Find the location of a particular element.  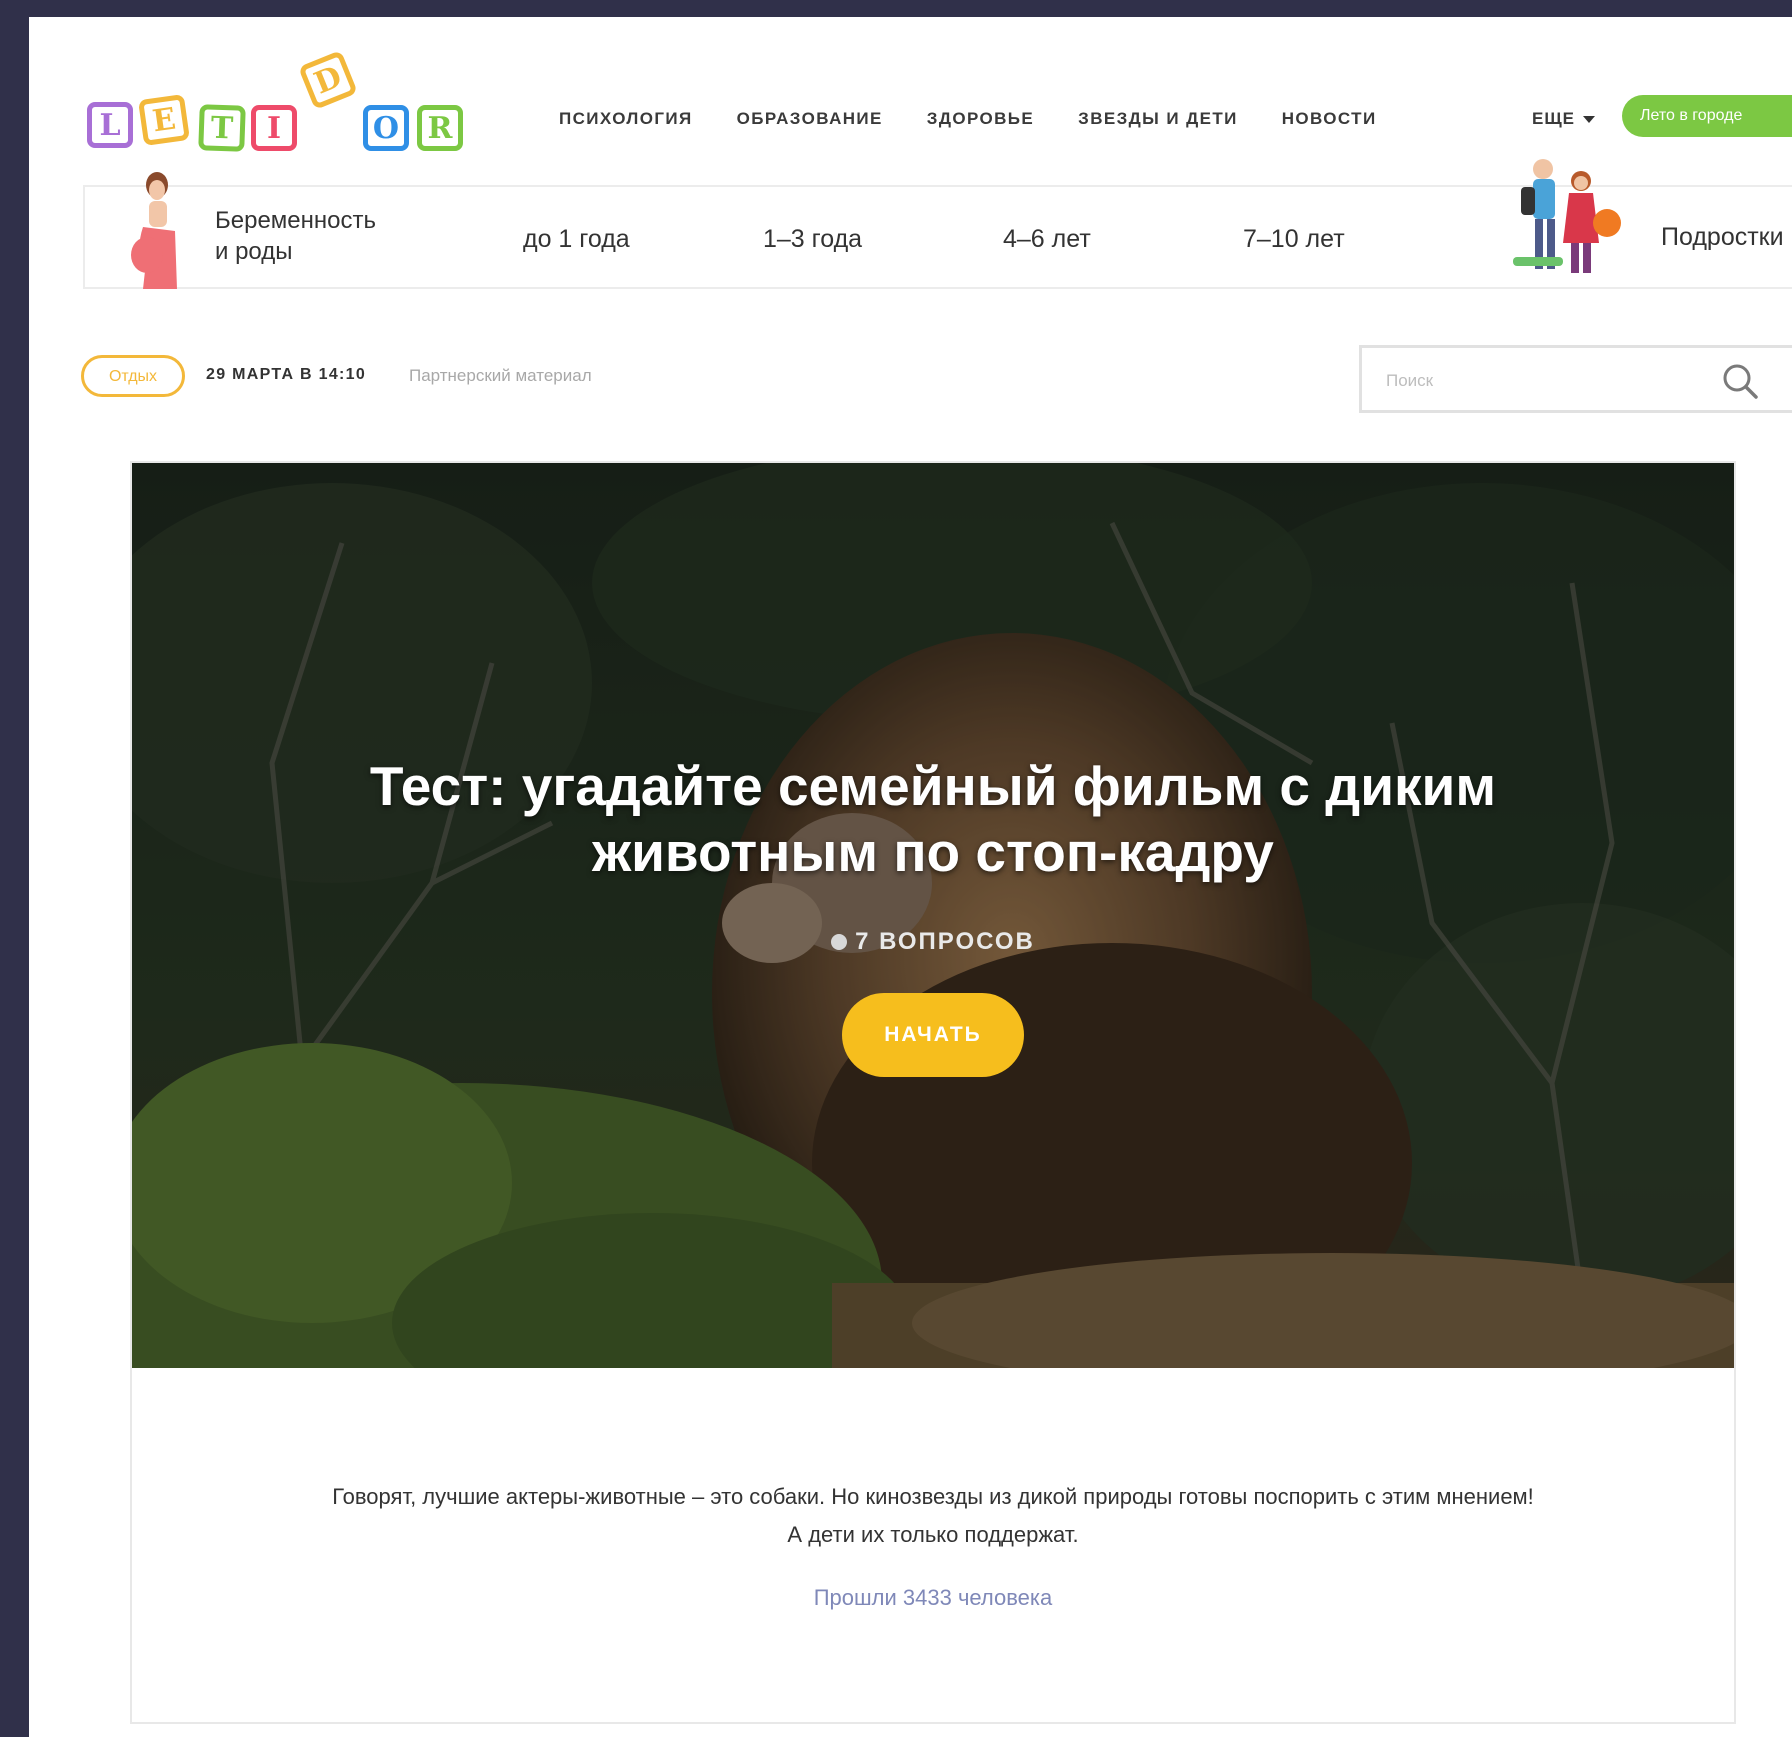

logo-letter-block: O is located at coordinates (386, 128).